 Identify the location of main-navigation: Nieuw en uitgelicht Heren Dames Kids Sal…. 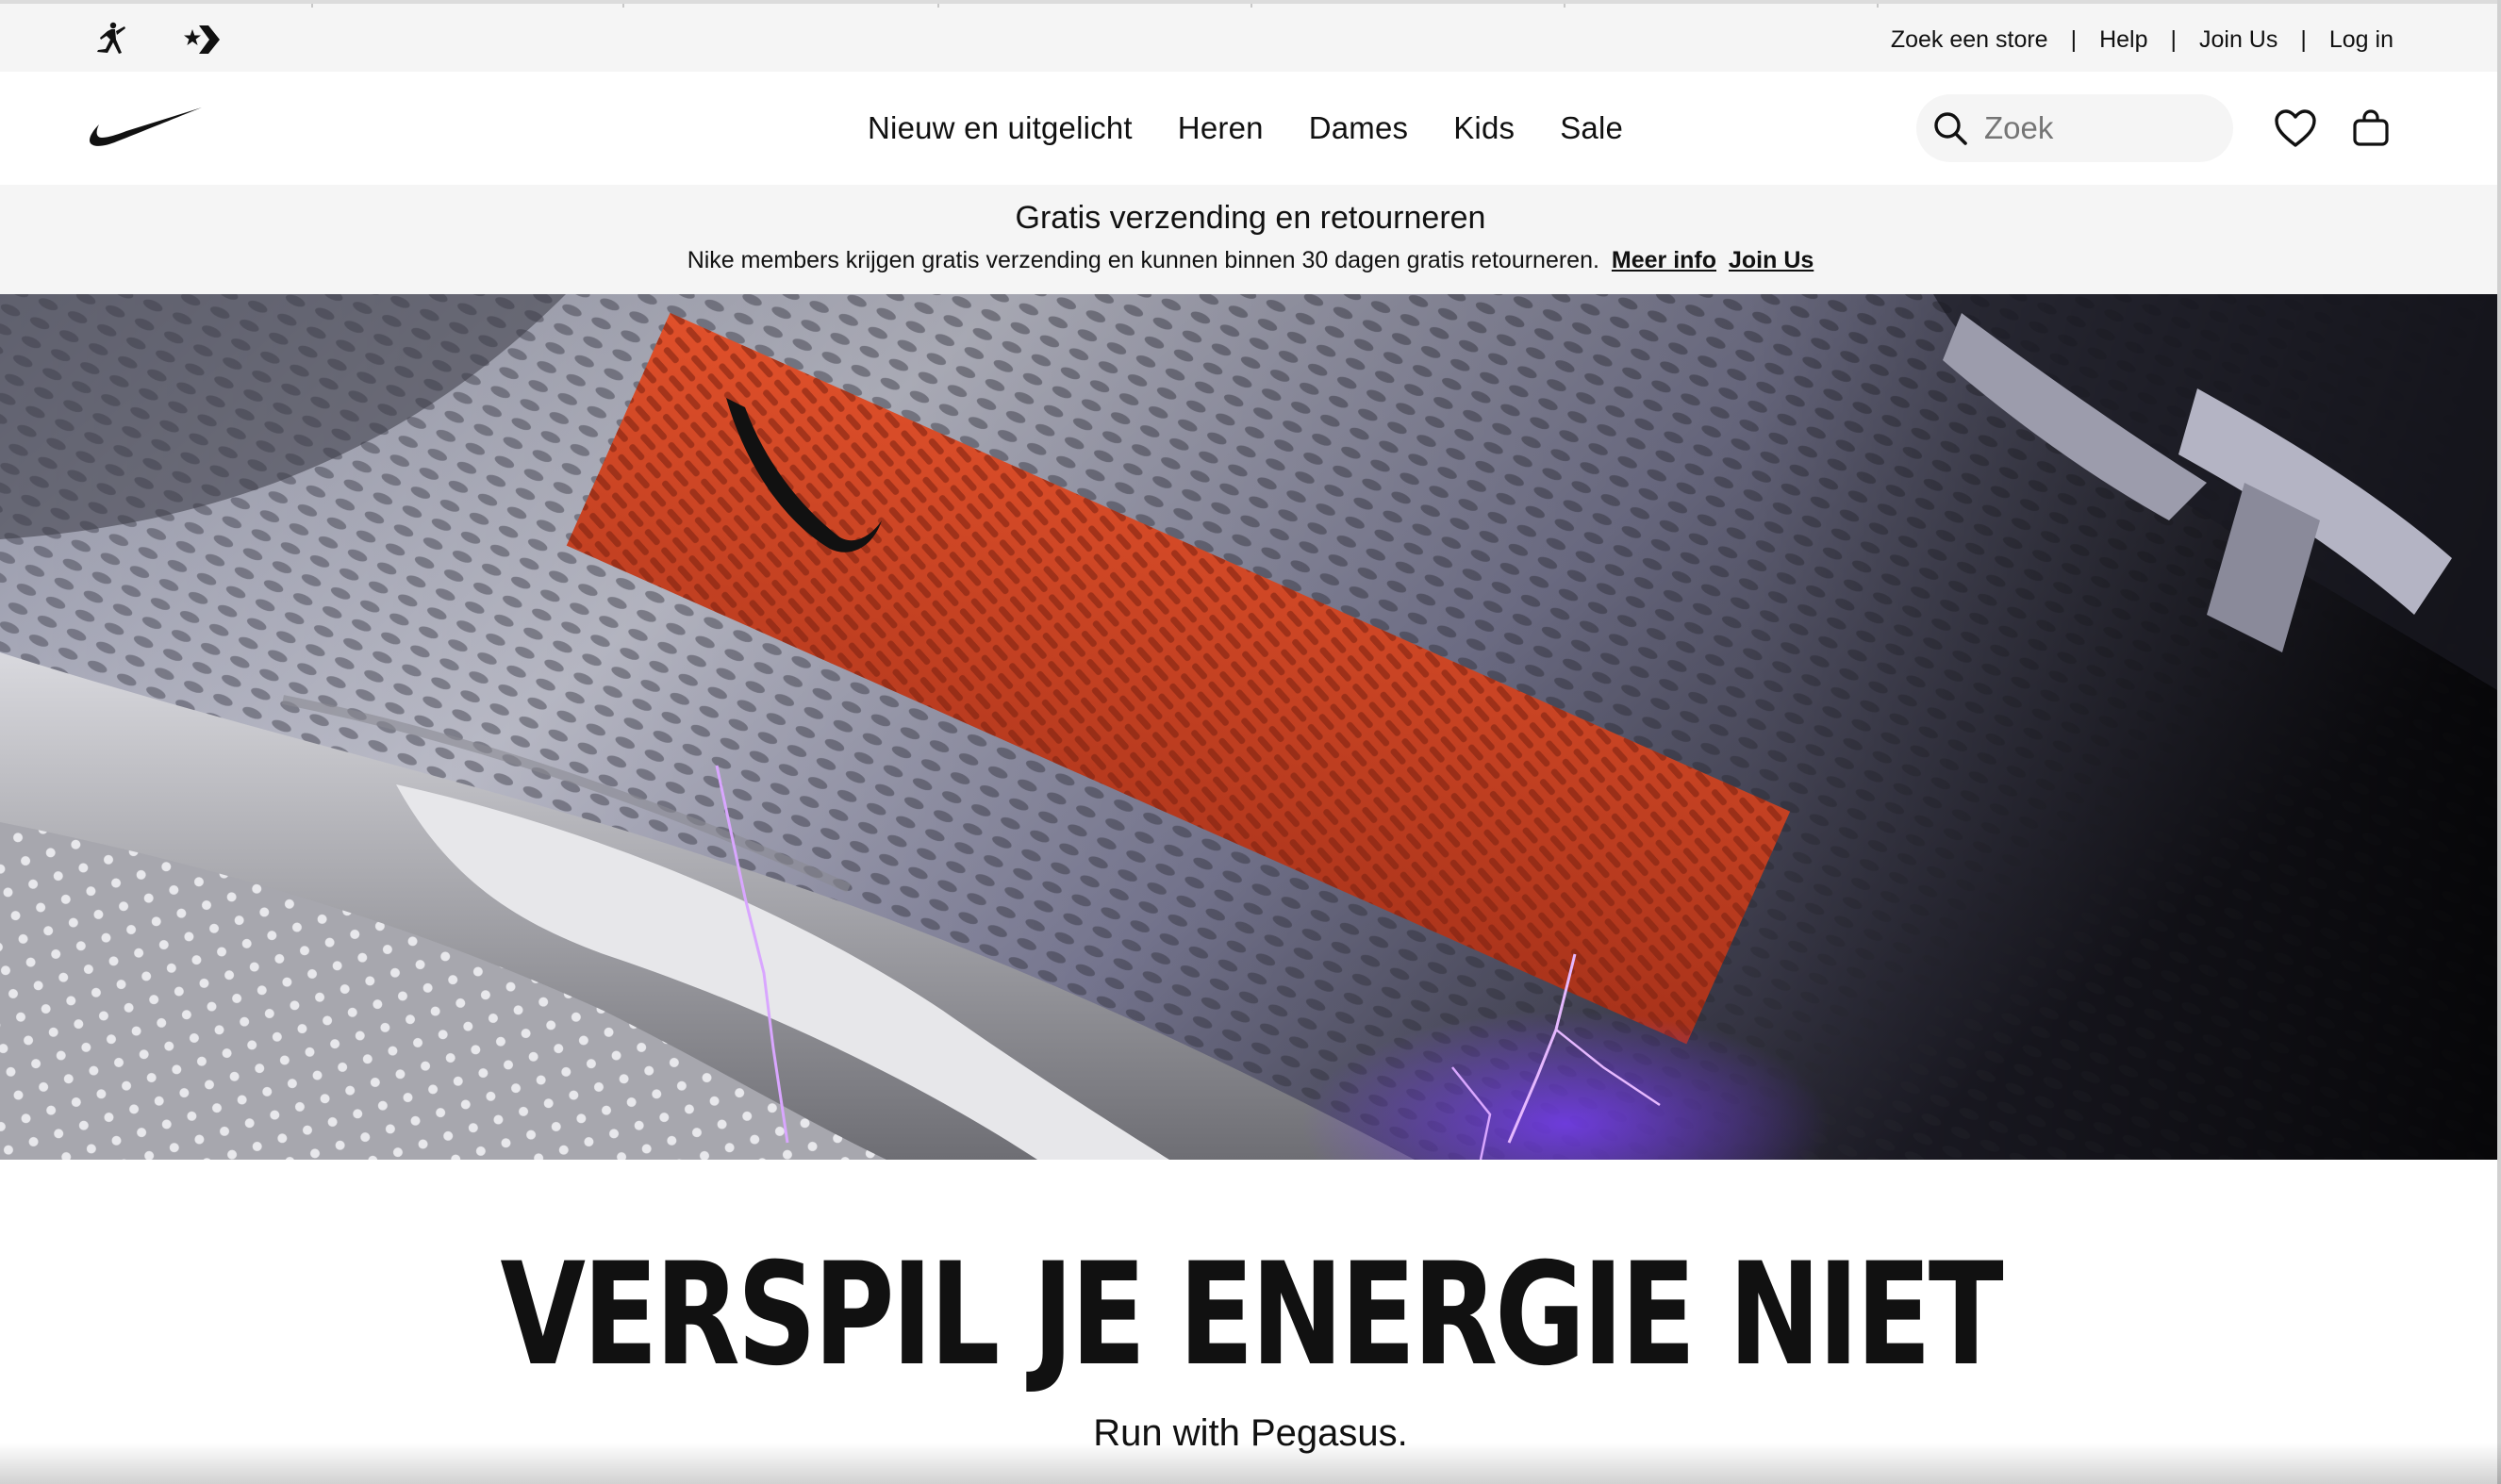
(1250, 128).